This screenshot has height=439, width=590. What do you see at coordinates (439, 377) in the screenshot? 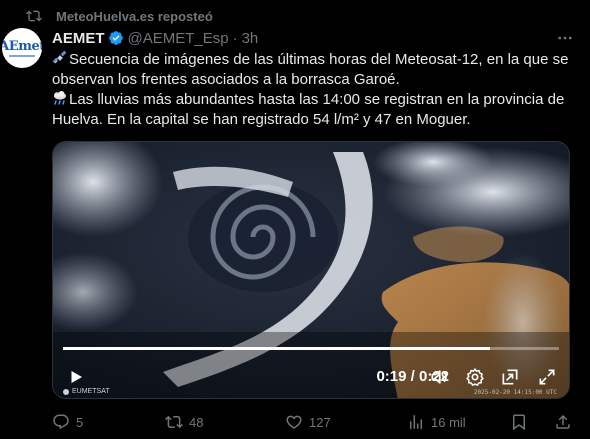
I see `volume-icon` at bounding box center [439, 377].